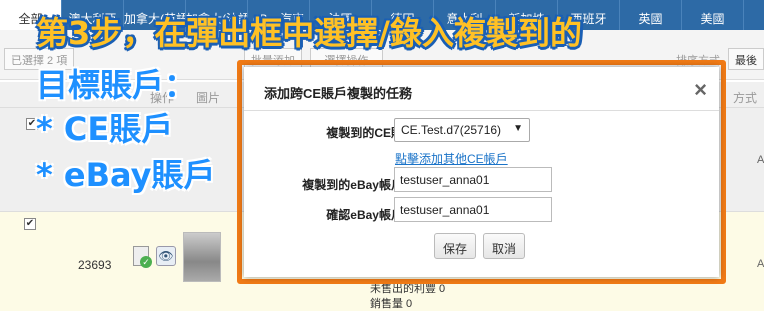 The image size is (764, 311). I want to click on annotation-ce-account: * CE賬戶, so click(105, 129).